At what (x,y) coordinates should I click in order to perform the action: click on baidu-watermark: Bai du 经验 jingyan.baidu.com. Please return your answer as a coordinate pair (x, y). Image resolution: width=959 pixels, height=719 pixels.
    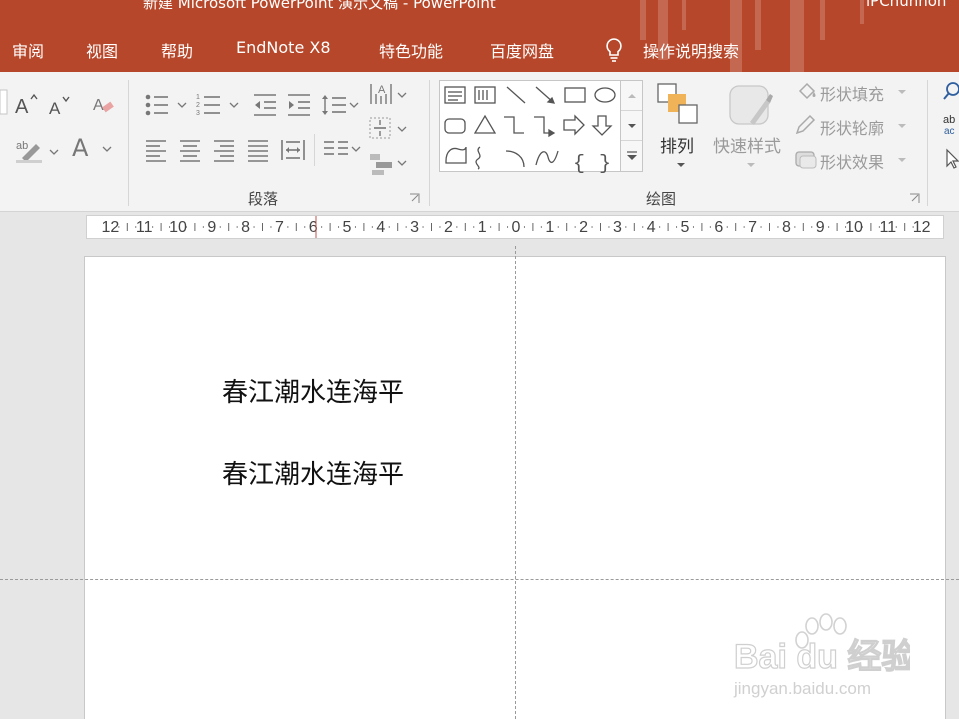
    Looking at the image, I should click on (821, 655).